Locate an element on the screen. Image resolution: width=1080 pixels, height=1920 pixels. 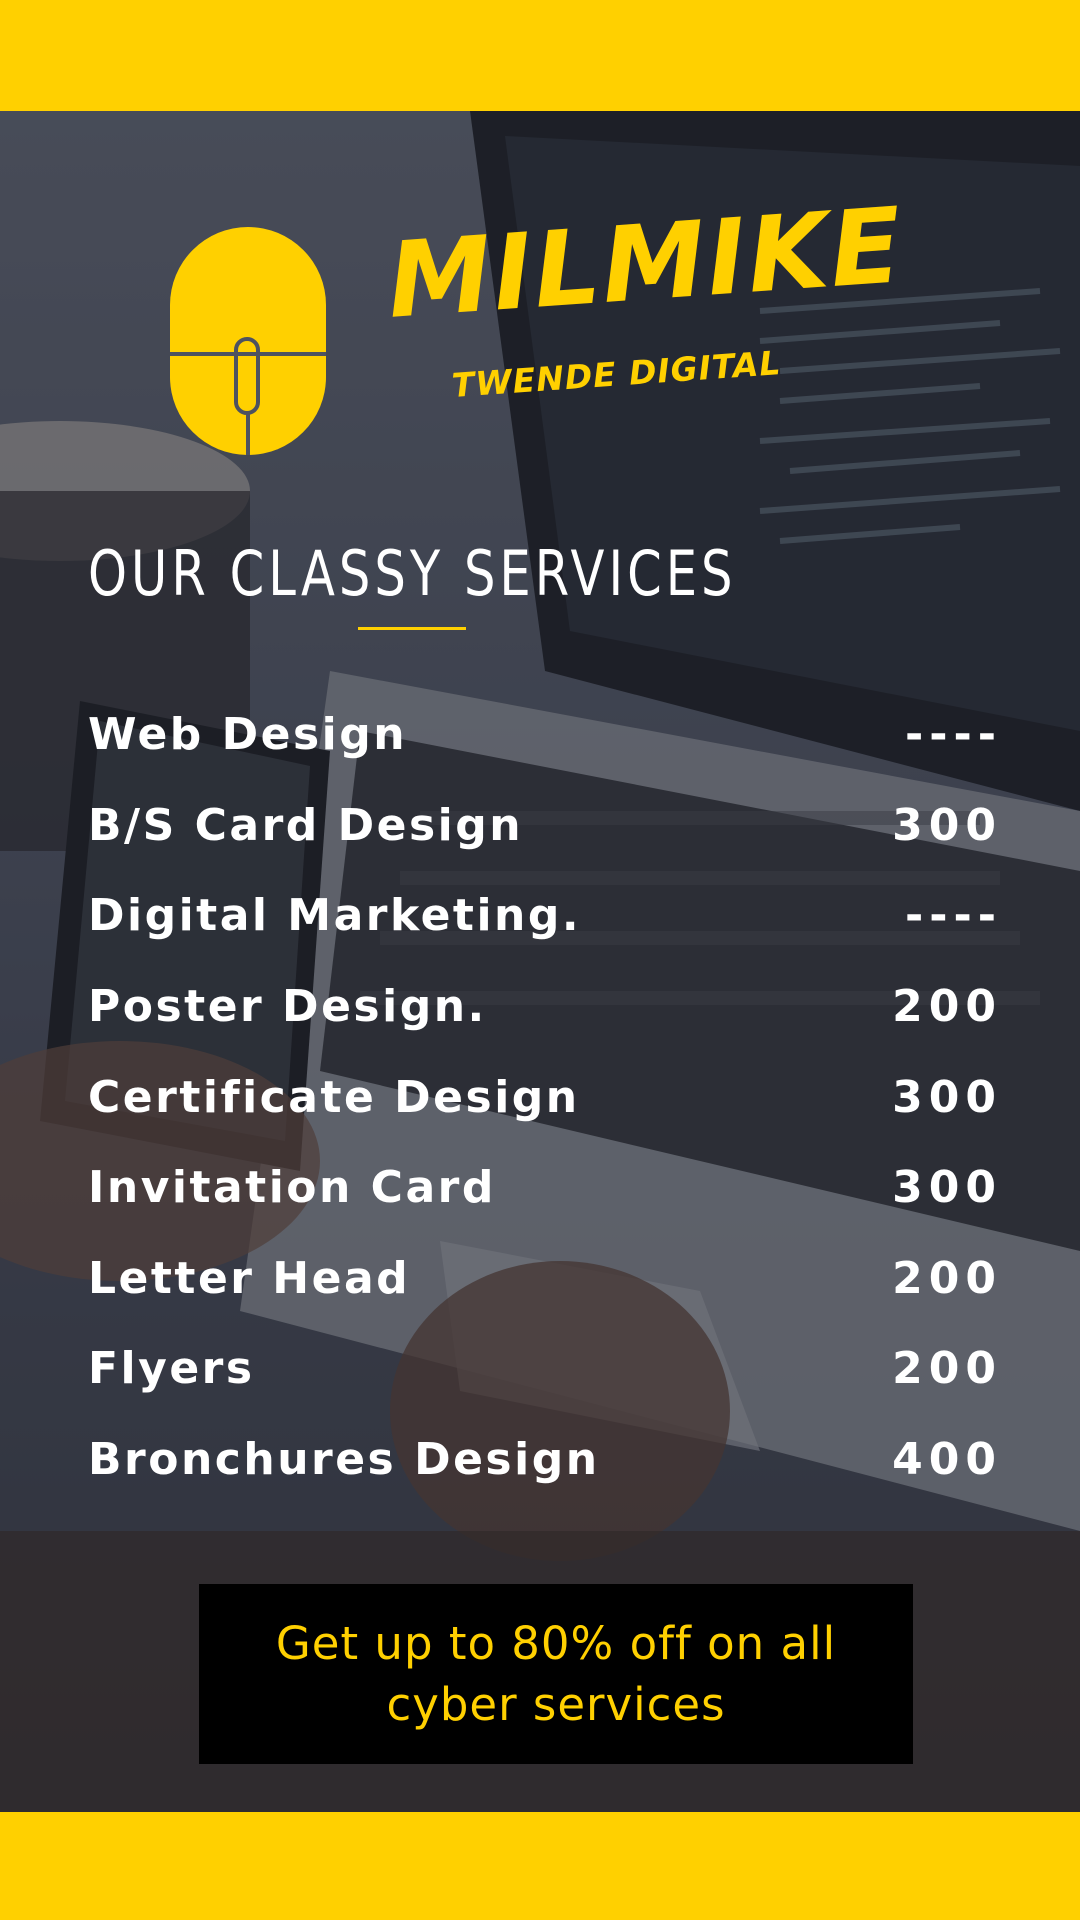
service-name: Poster Design. is located at coordinates (287, 1007).